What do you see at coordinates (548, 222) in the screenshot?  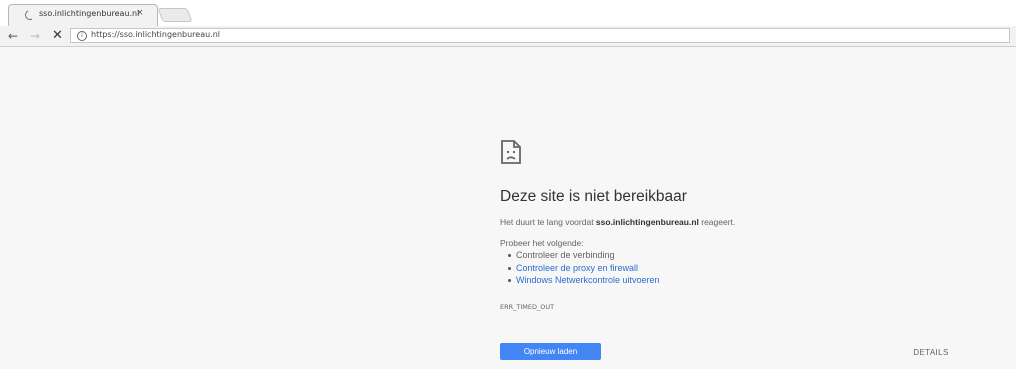 I see `description-prefix: Het duurt te lang voordat` at bounding box center [548, 222].